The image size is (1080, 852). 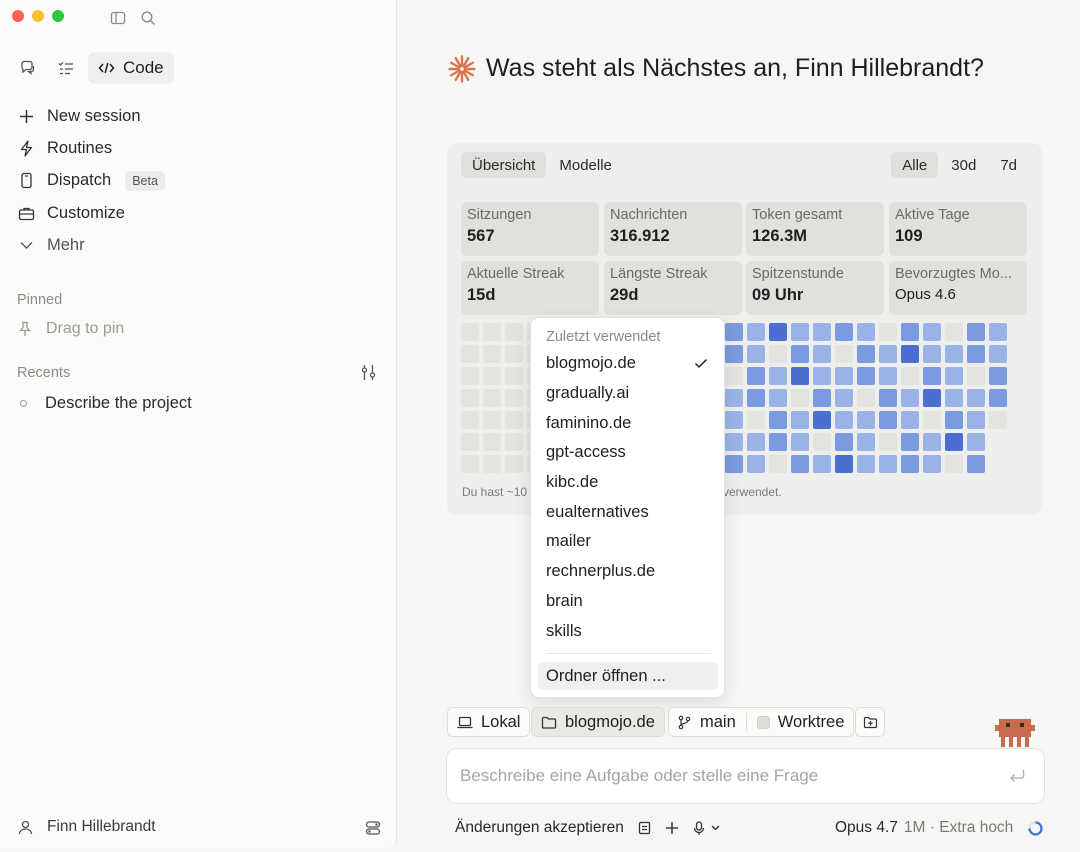 I want to click on sidebar-item-customize: Customize, so click(x=197, y=213).